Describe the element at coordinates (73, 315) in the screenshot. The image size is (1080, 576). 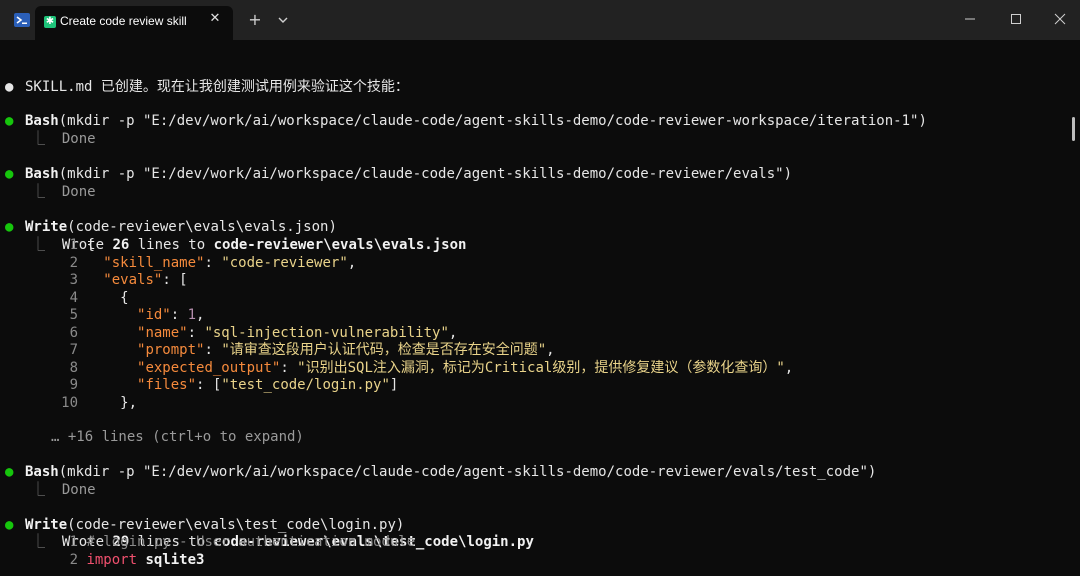
I see `line-number: 5` at that location.